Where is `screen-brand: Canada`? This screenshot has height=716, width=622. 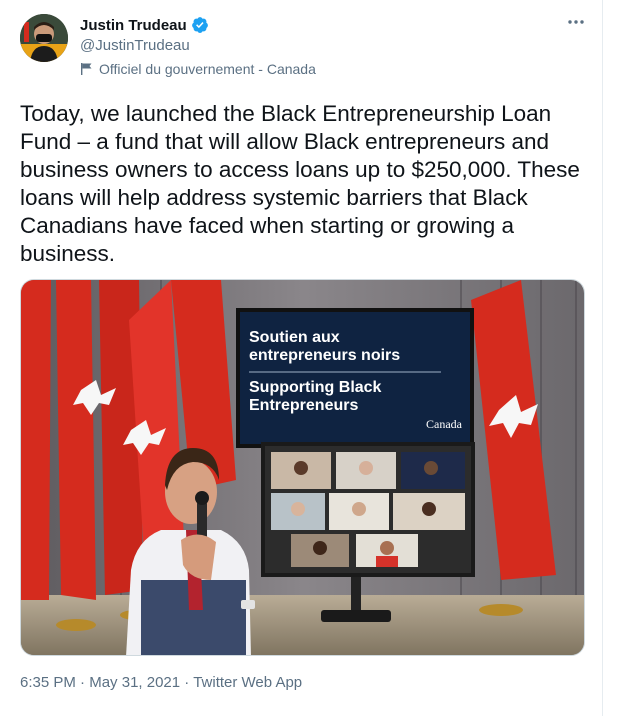
screen-brand: Canada is located at coordinates (444, 424).